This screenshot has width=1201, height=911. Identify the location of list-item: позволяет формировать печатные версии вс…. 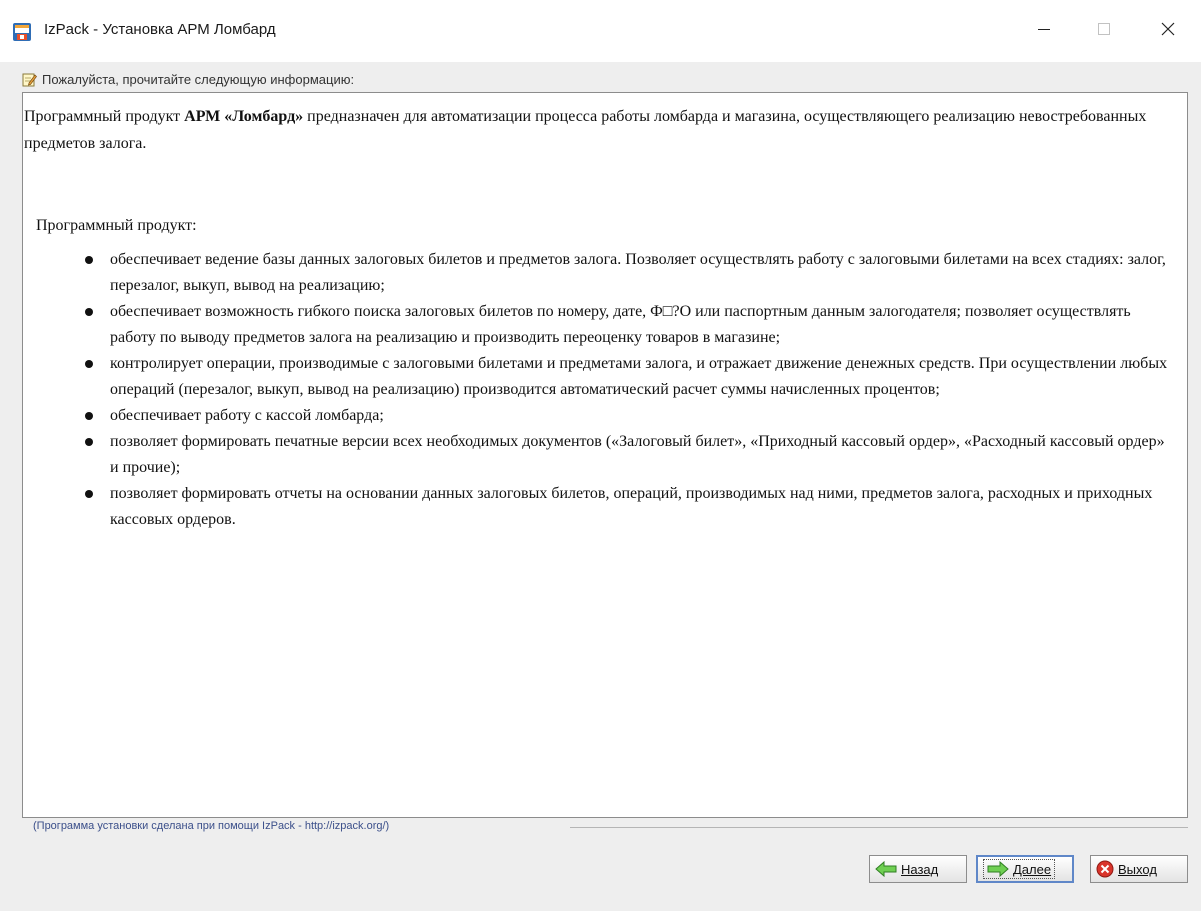
(630, 455).